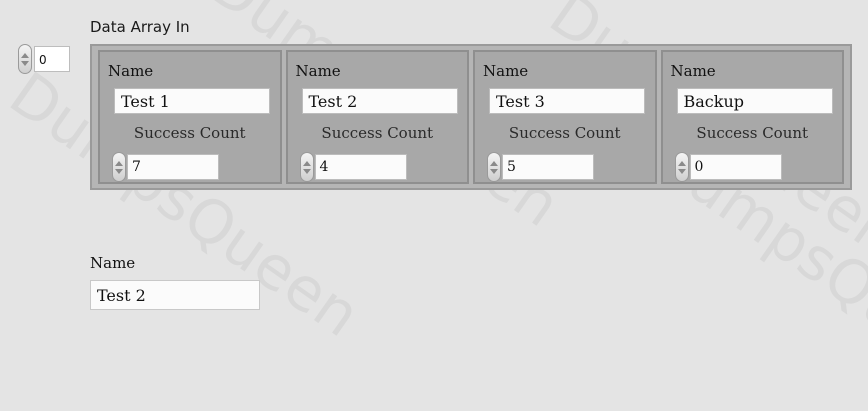 This screenshot has height=411, width=868. Describe the element at coordinates (140, 27) in the screenshot. I see `array-label: Data Array In` at that location.